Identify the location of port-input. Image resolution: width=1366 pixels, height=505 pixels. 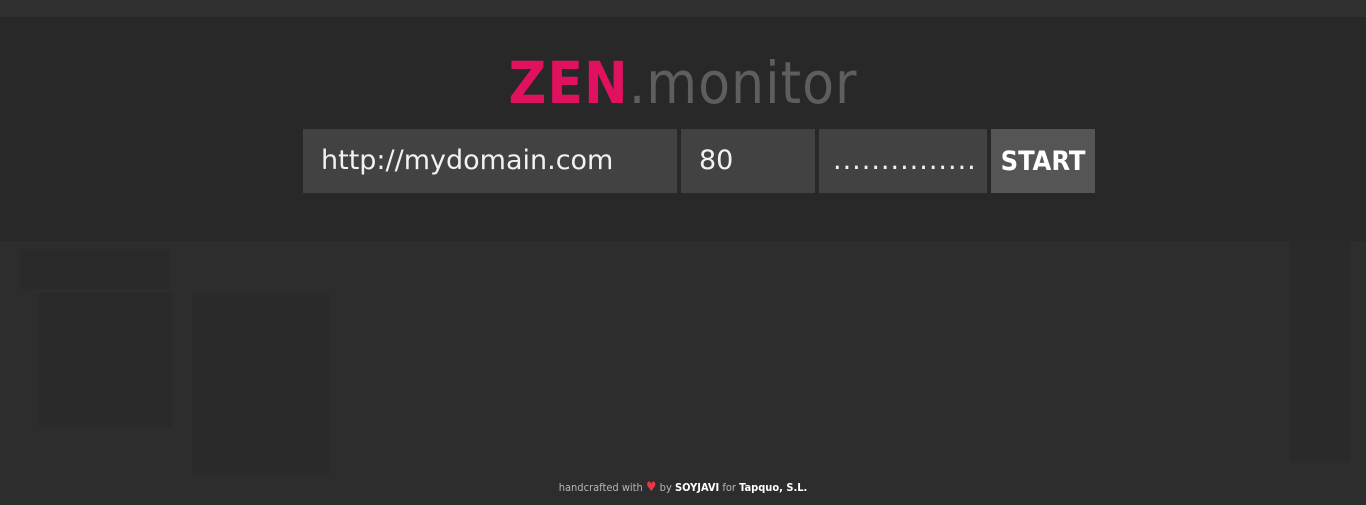
(748, 161).